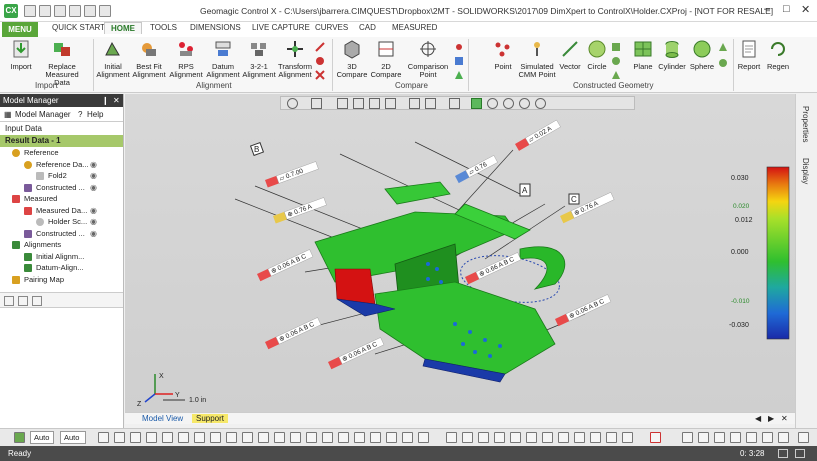 The height and width of the screenshot is (461, 817). What do you see at coordinates (61, 141) in the screenshot?
I see `result-data-bar: Result Data - 1` at bounding box center [61, 141].